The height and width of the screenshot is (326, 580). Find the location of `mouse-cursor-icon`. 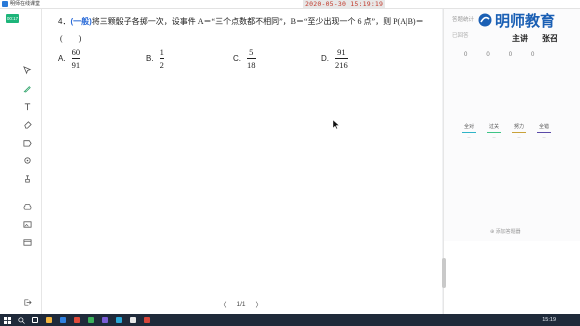

mouse-cursor-icon is located at coordinates (336, 124).